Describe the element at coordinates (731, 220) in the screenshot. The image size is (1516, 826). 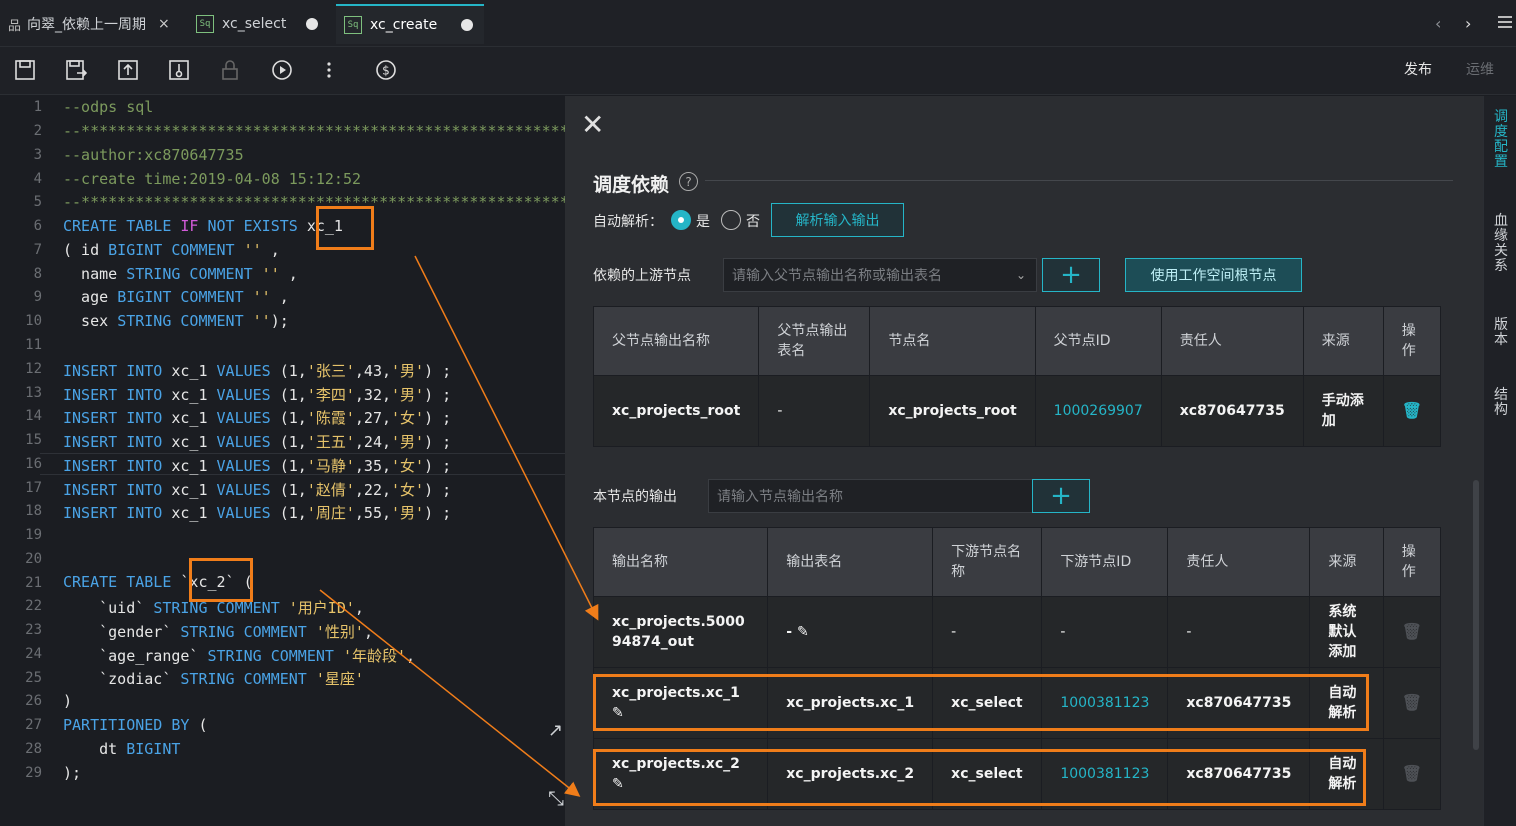
I see `radio-no` at that location.